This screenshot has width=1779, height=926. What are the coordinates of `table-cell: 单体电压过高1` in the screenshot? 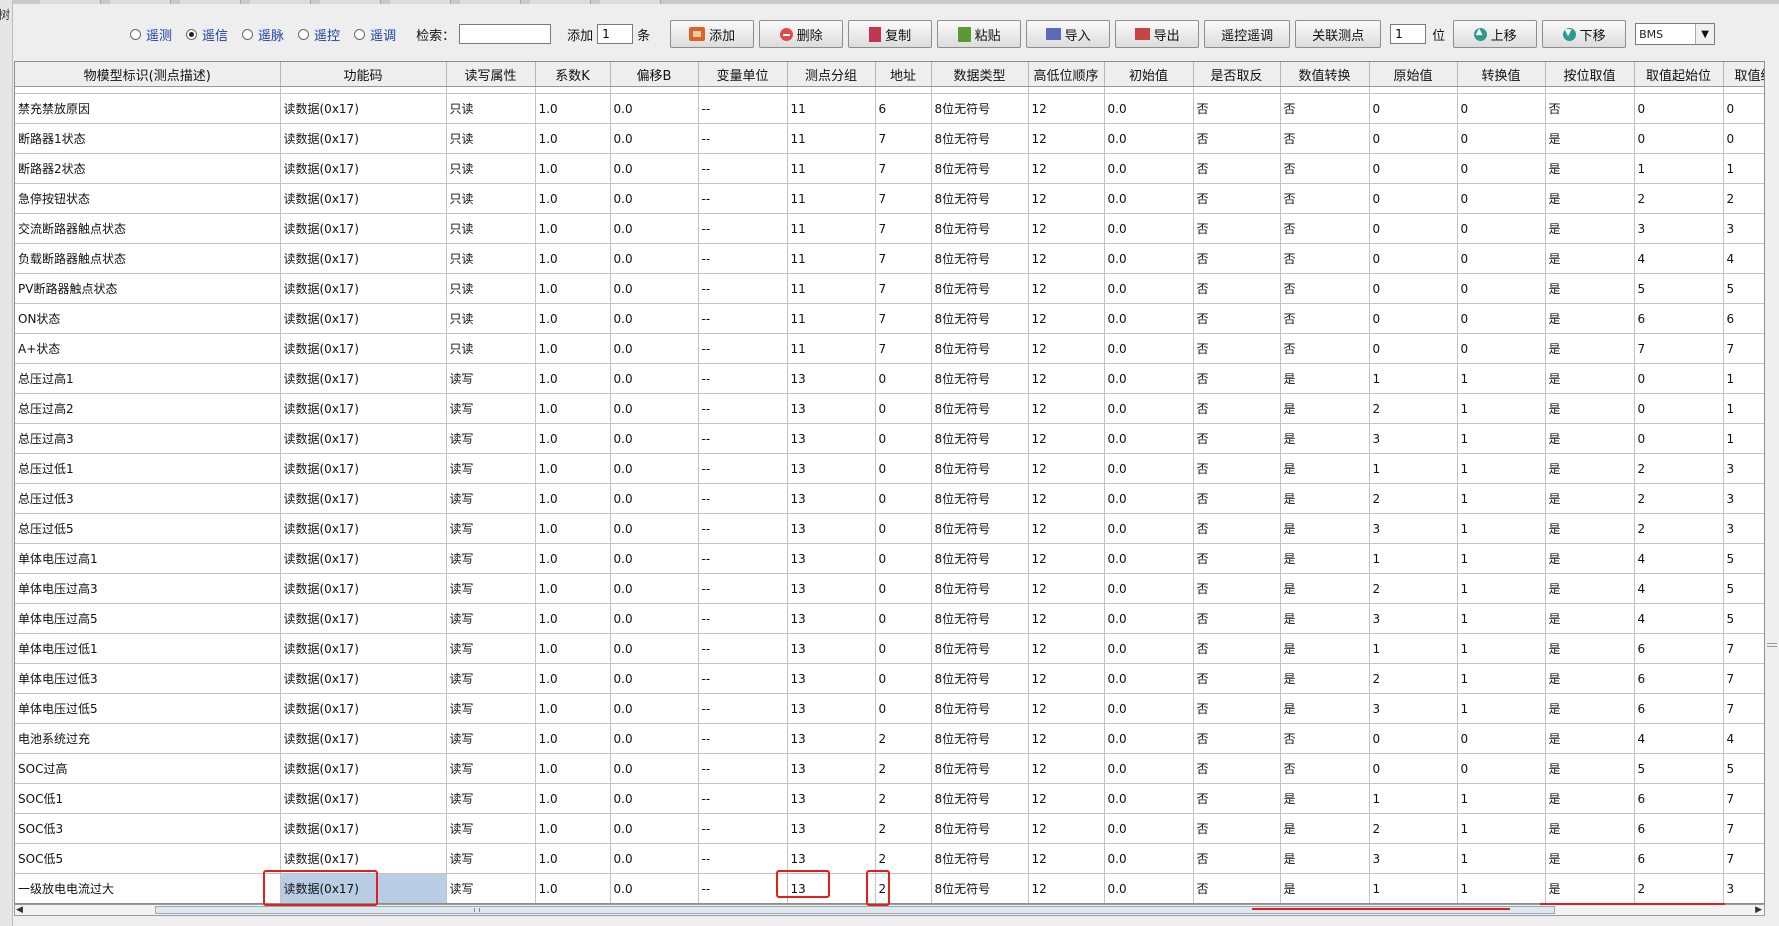 It's located at (148, 558).